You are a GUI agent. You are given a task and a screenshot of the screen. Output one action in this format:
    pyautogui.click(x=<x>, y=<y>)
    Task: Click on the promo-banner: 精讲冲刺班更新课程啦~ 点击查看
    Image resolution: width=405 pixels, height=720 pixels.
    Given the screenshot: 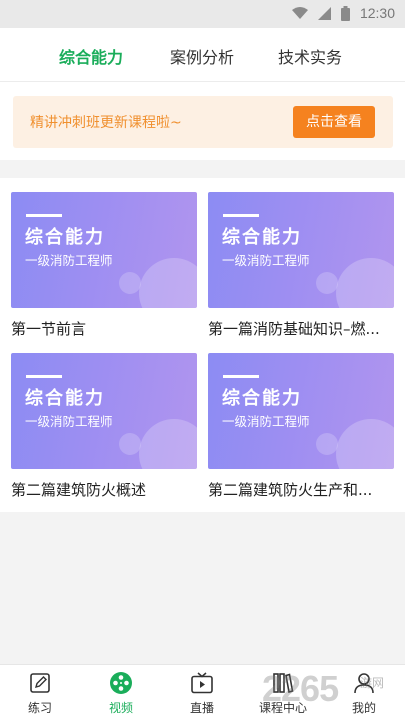 What is the action you would take?
    pyautogui.click(x=203, y=122)
    